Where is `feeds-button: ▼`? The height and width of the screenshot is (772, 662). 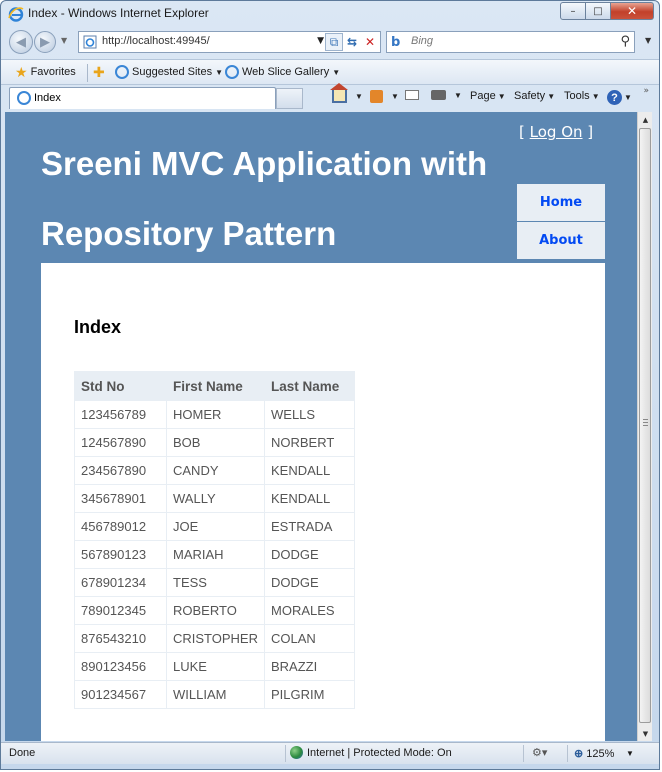 feeds-button: ▼ is located at coordinates (384, 96).